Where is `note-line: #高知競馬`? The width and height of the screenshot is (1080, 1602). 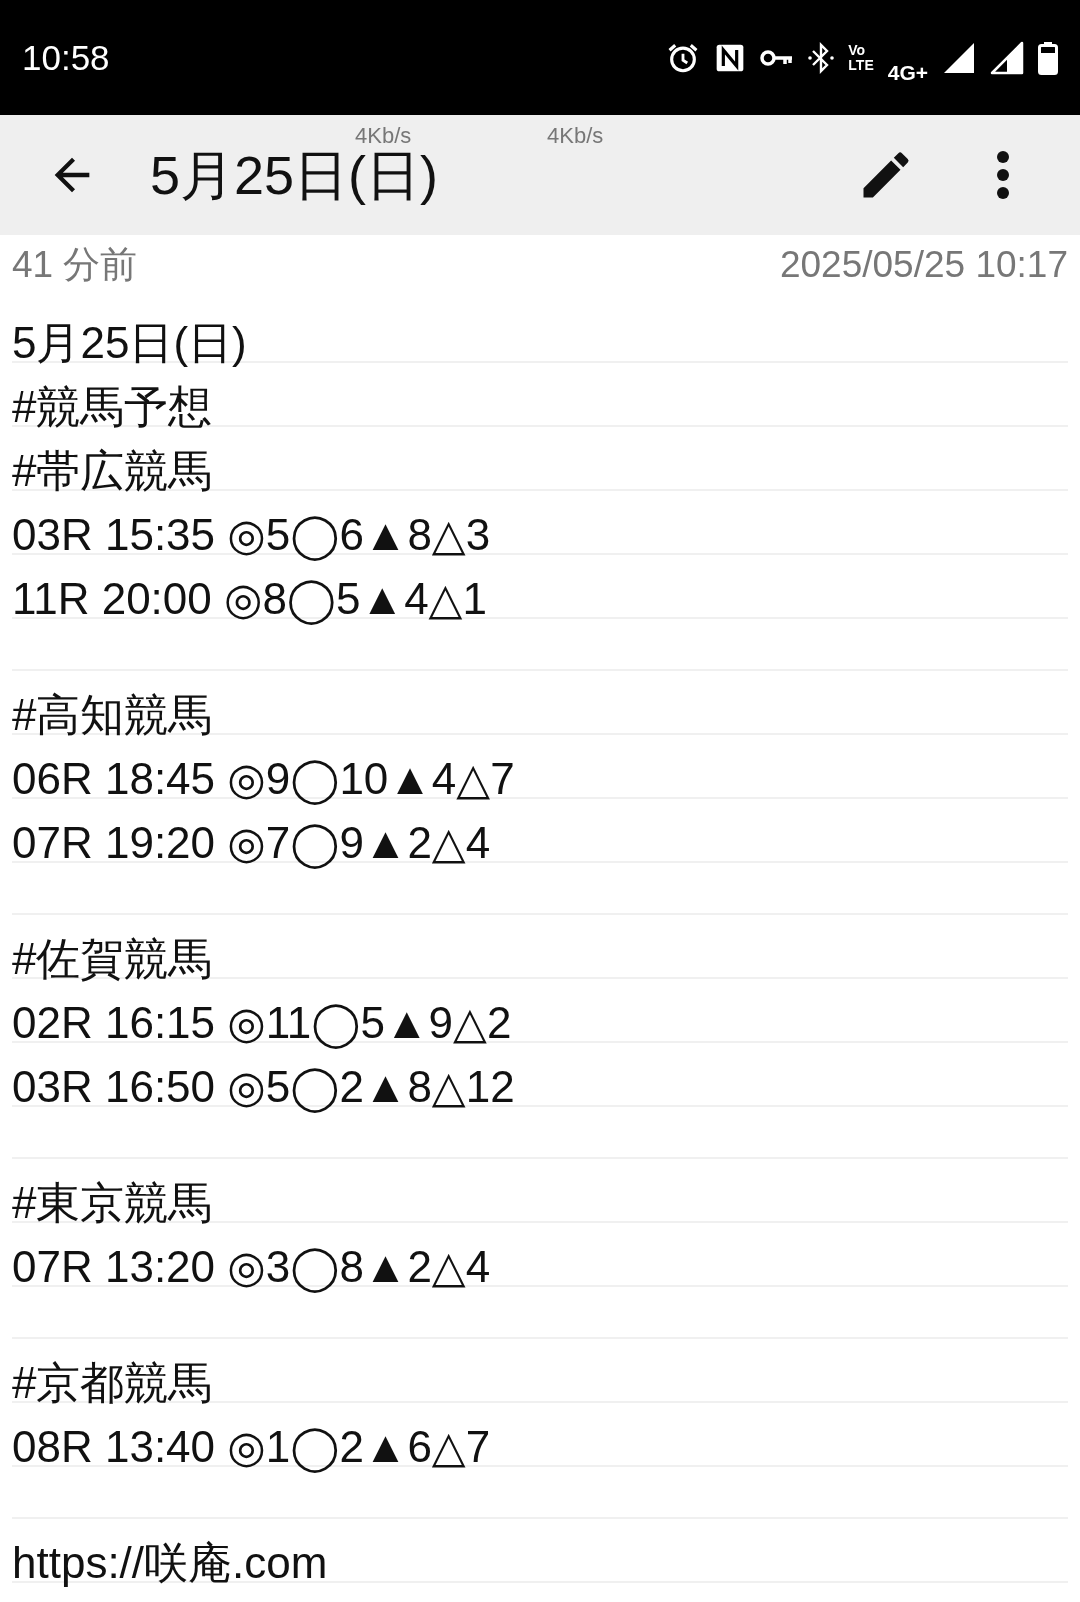
note-line: #高知競馬 is located at coordinates (112, 714).